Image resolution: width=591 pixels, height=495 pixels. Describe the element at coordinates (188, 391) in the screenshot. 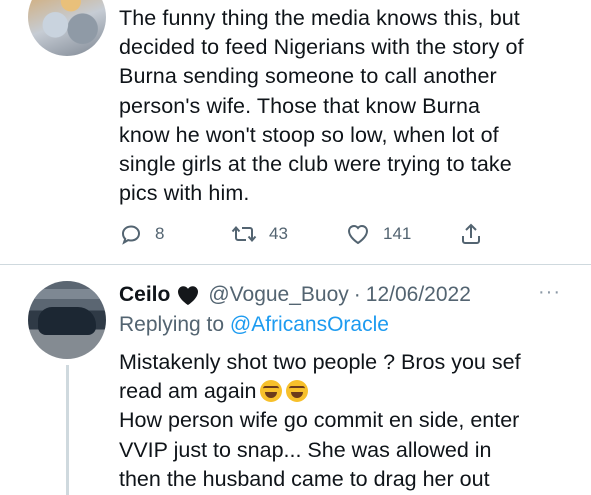

I see `tweet-text-line: read am again` at that location.